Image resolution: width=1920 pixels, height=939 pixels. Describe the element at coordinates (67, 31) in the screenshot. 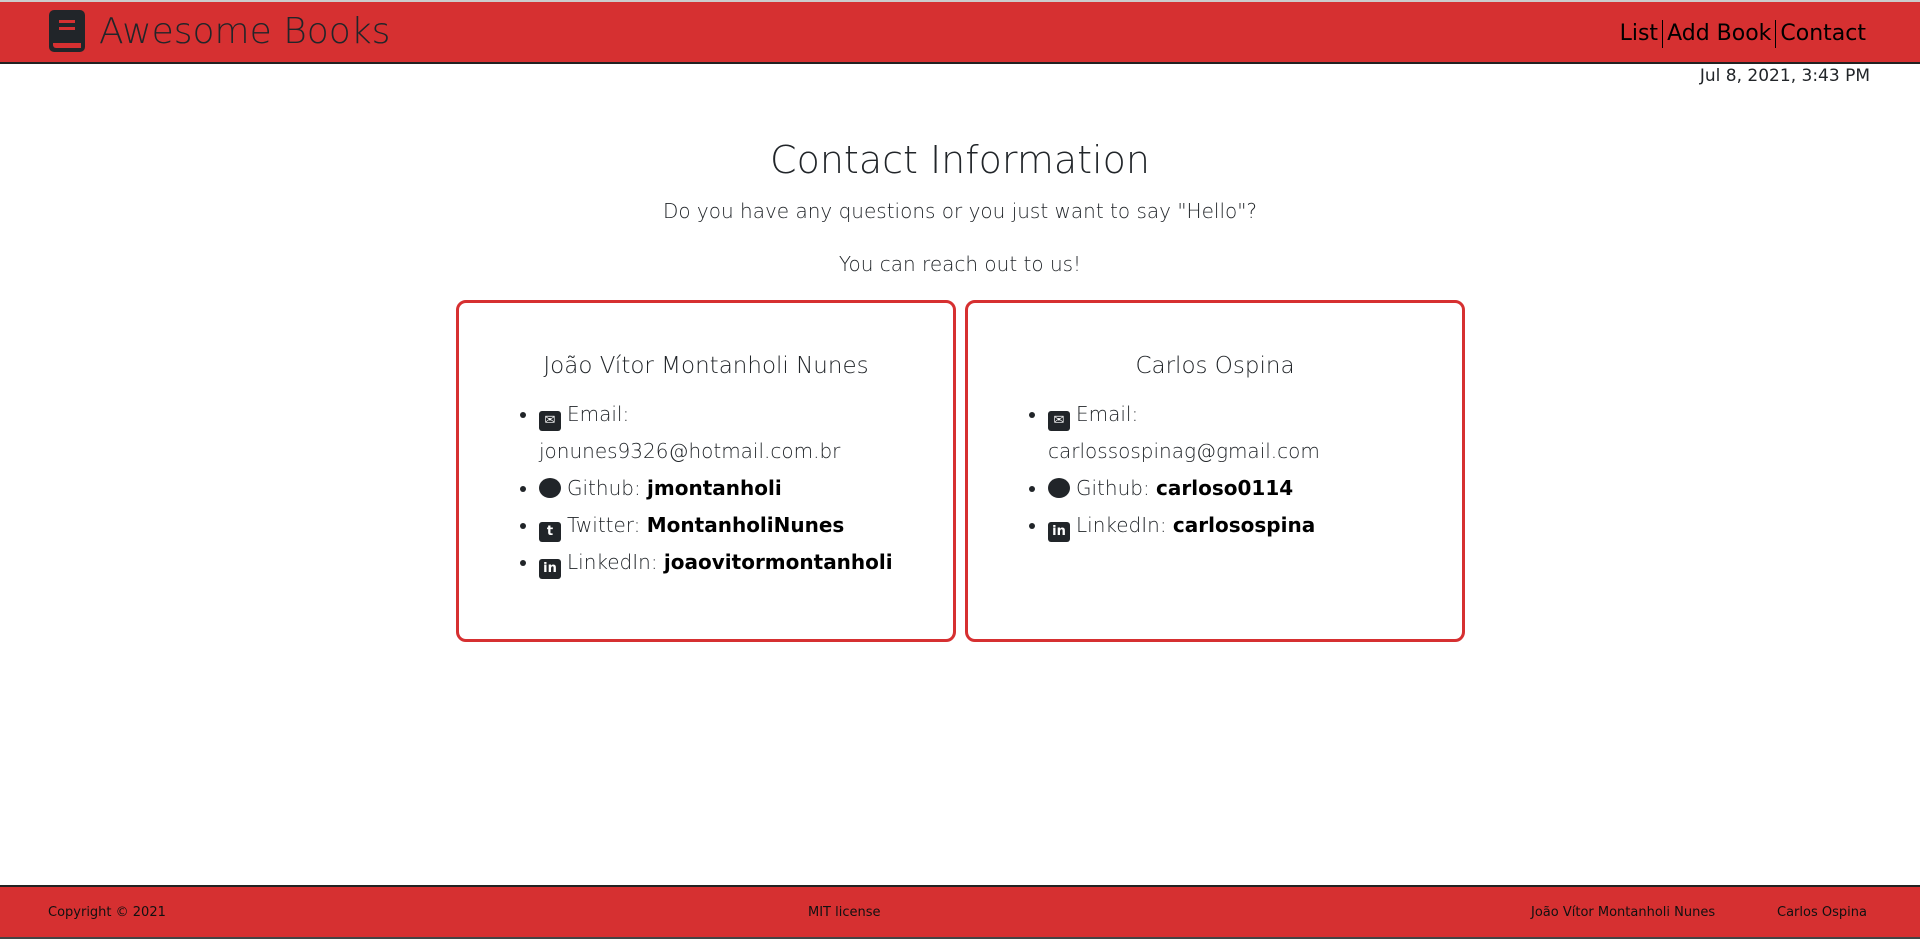

I see `book-icon` at that location.